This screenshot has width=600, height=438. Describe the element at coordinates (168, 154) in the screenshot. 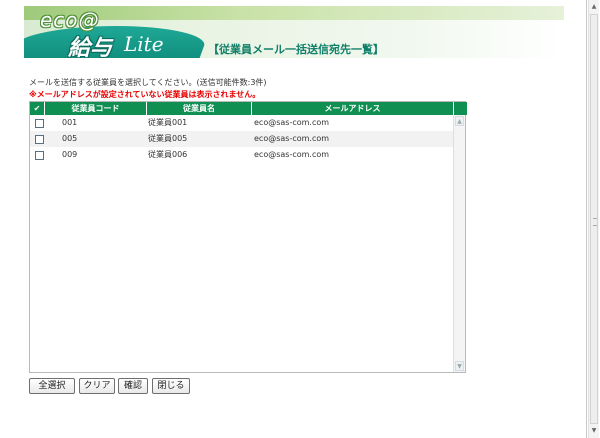

I see `employee-name: 従業員006` at that location.